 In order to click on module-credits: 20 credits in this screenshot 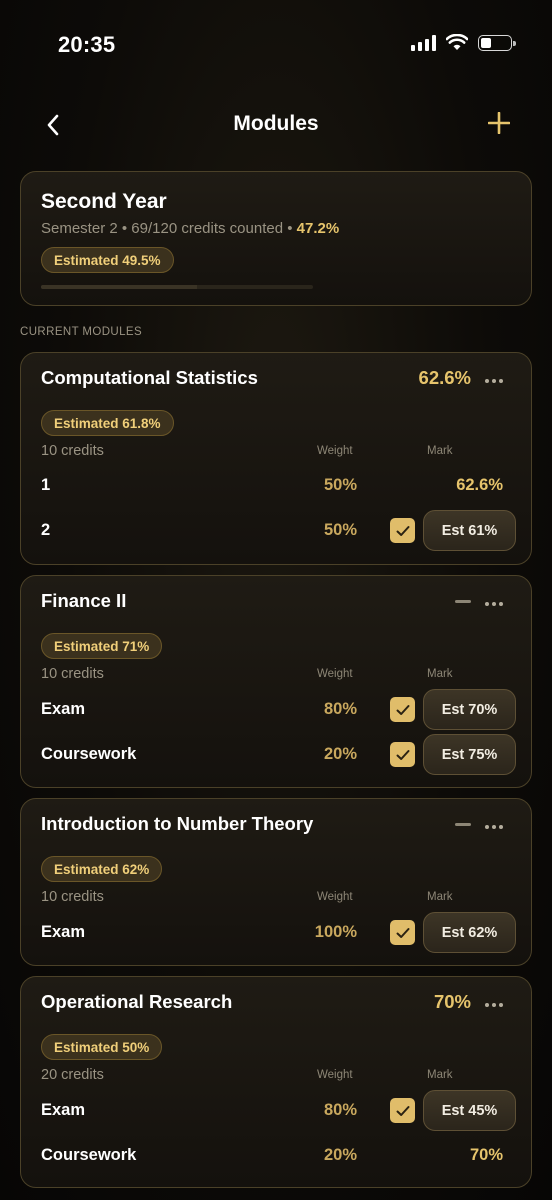, I will do `click(72, 1075)`.